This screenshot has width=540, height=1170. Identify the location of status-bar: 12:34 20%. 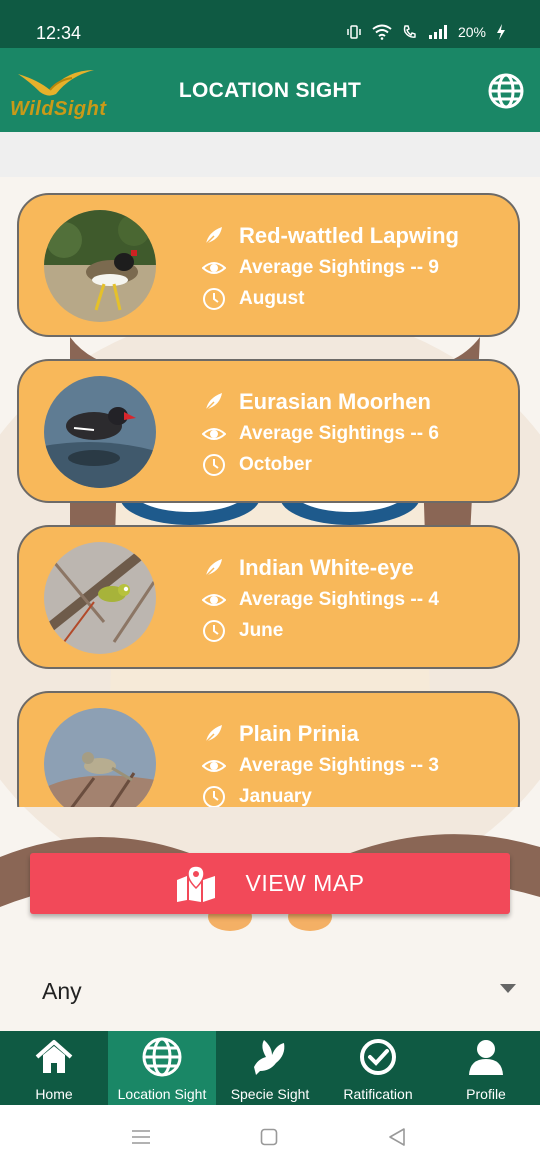
(270, 24).